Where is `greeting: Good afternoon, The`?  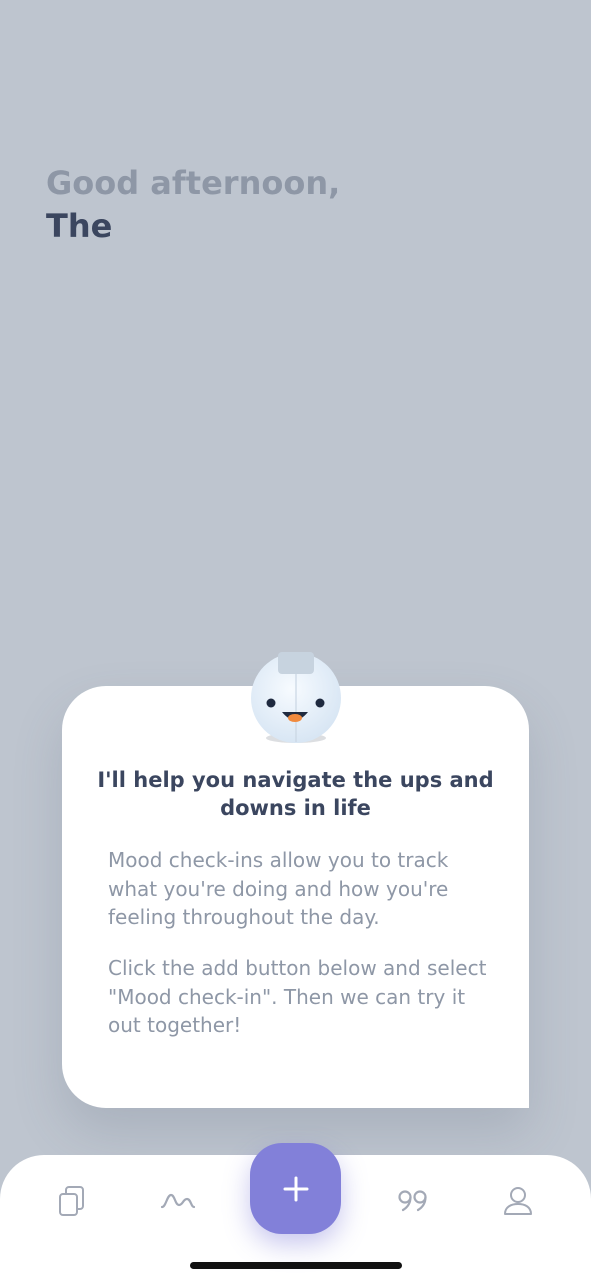
greeting: Good afternoon, The is located at coordinates (193, 205).